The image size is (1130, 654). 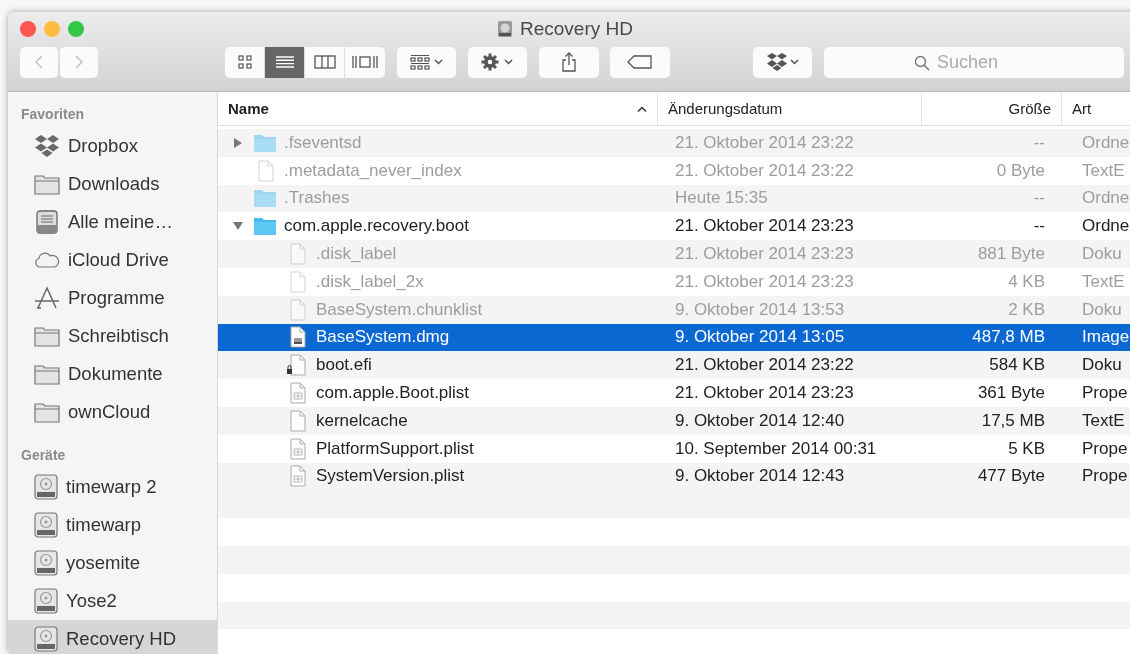 I want to click on file-name: .disk_label, so click(x=356, y=254).